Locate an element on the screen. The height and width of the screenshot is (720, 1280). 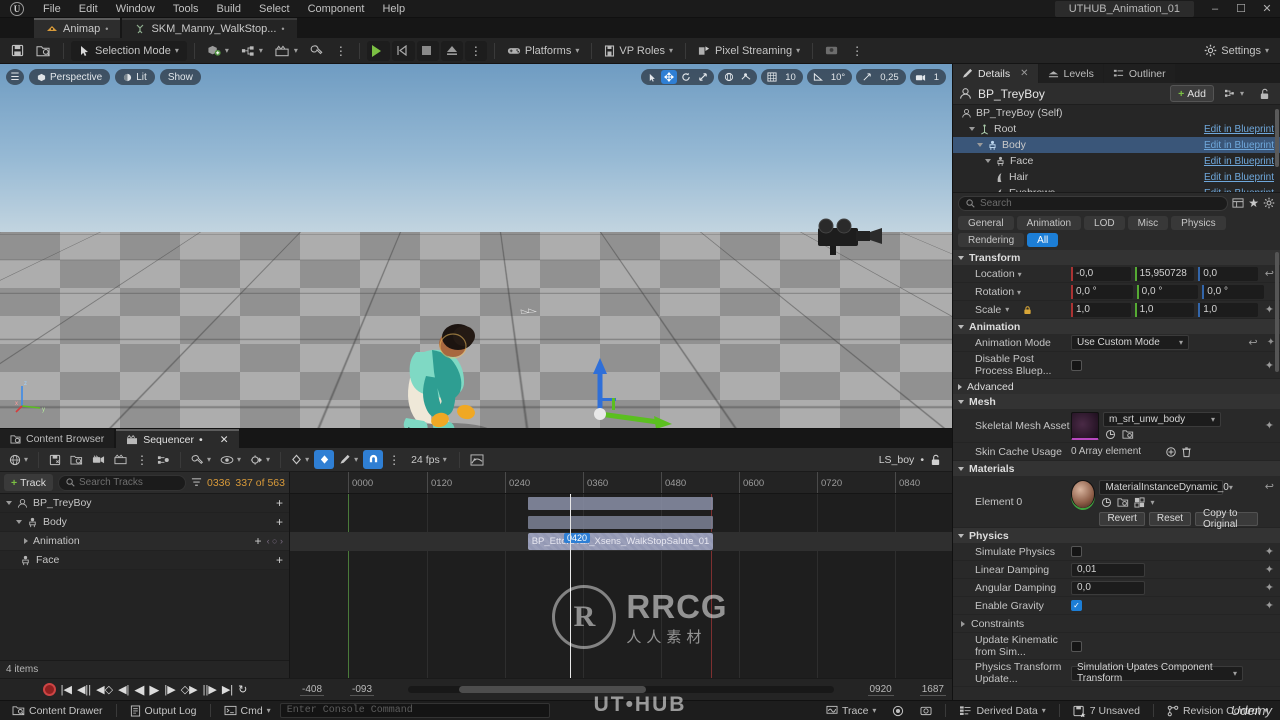
scale-snap-icon is located at coordinates (867, 77).